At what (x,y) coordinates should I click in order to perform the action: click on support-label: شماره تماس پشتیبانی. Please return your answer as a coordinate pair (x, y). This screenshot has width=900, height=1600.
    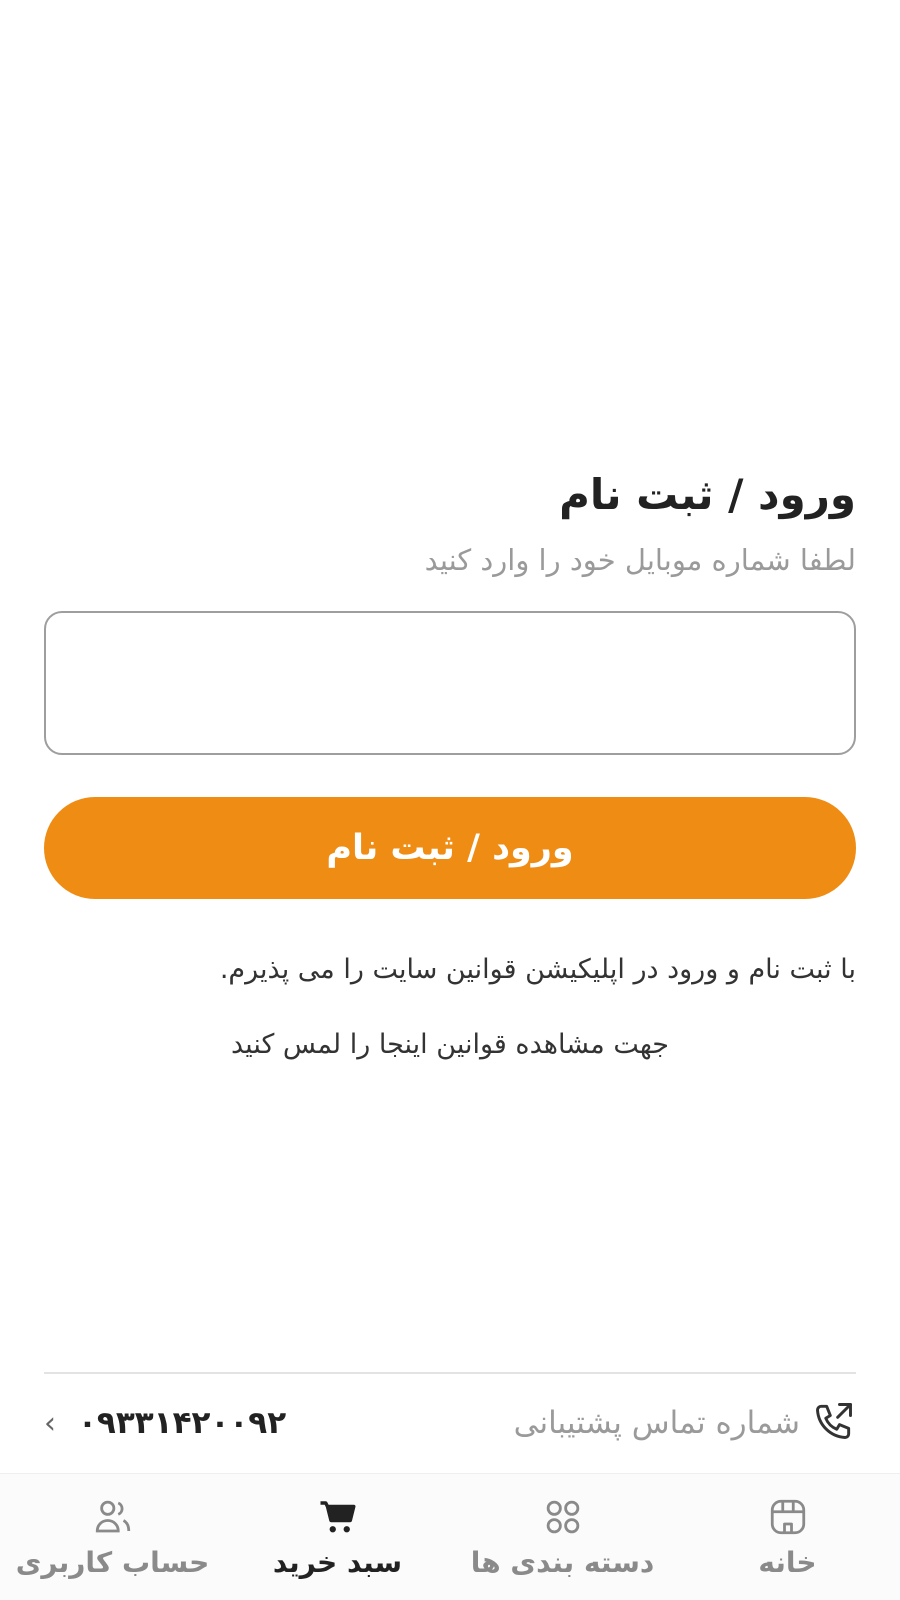
    Looking at the image, I should click on (656, 1423).